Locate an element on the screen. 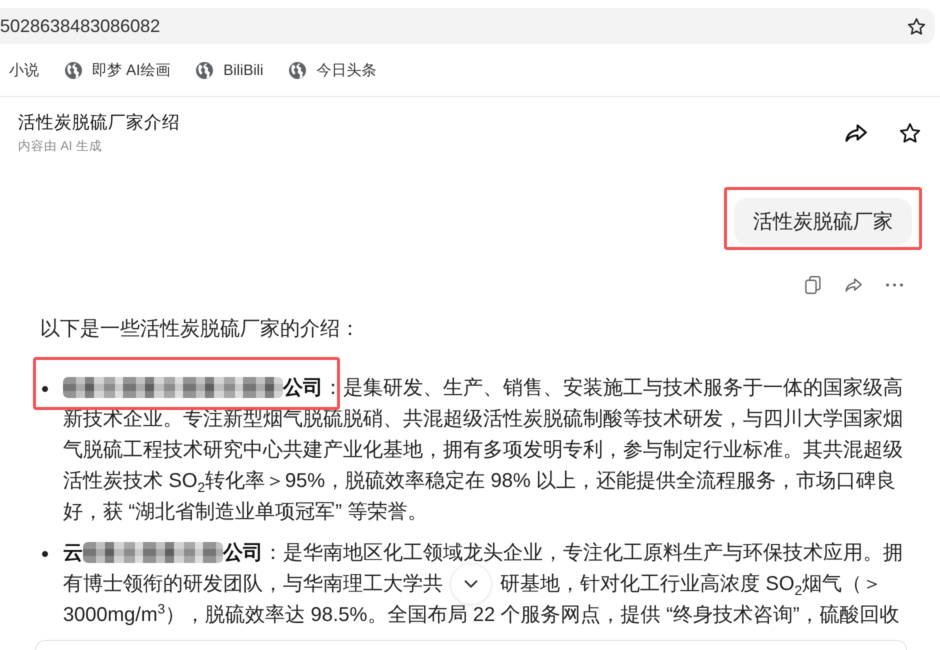 The image size is (940, 650). share-icon is located at coordinates (856, 133).